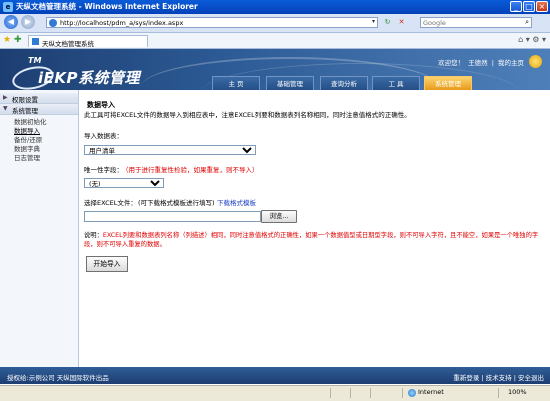  I want to click on page-icon, so click(53, 23).